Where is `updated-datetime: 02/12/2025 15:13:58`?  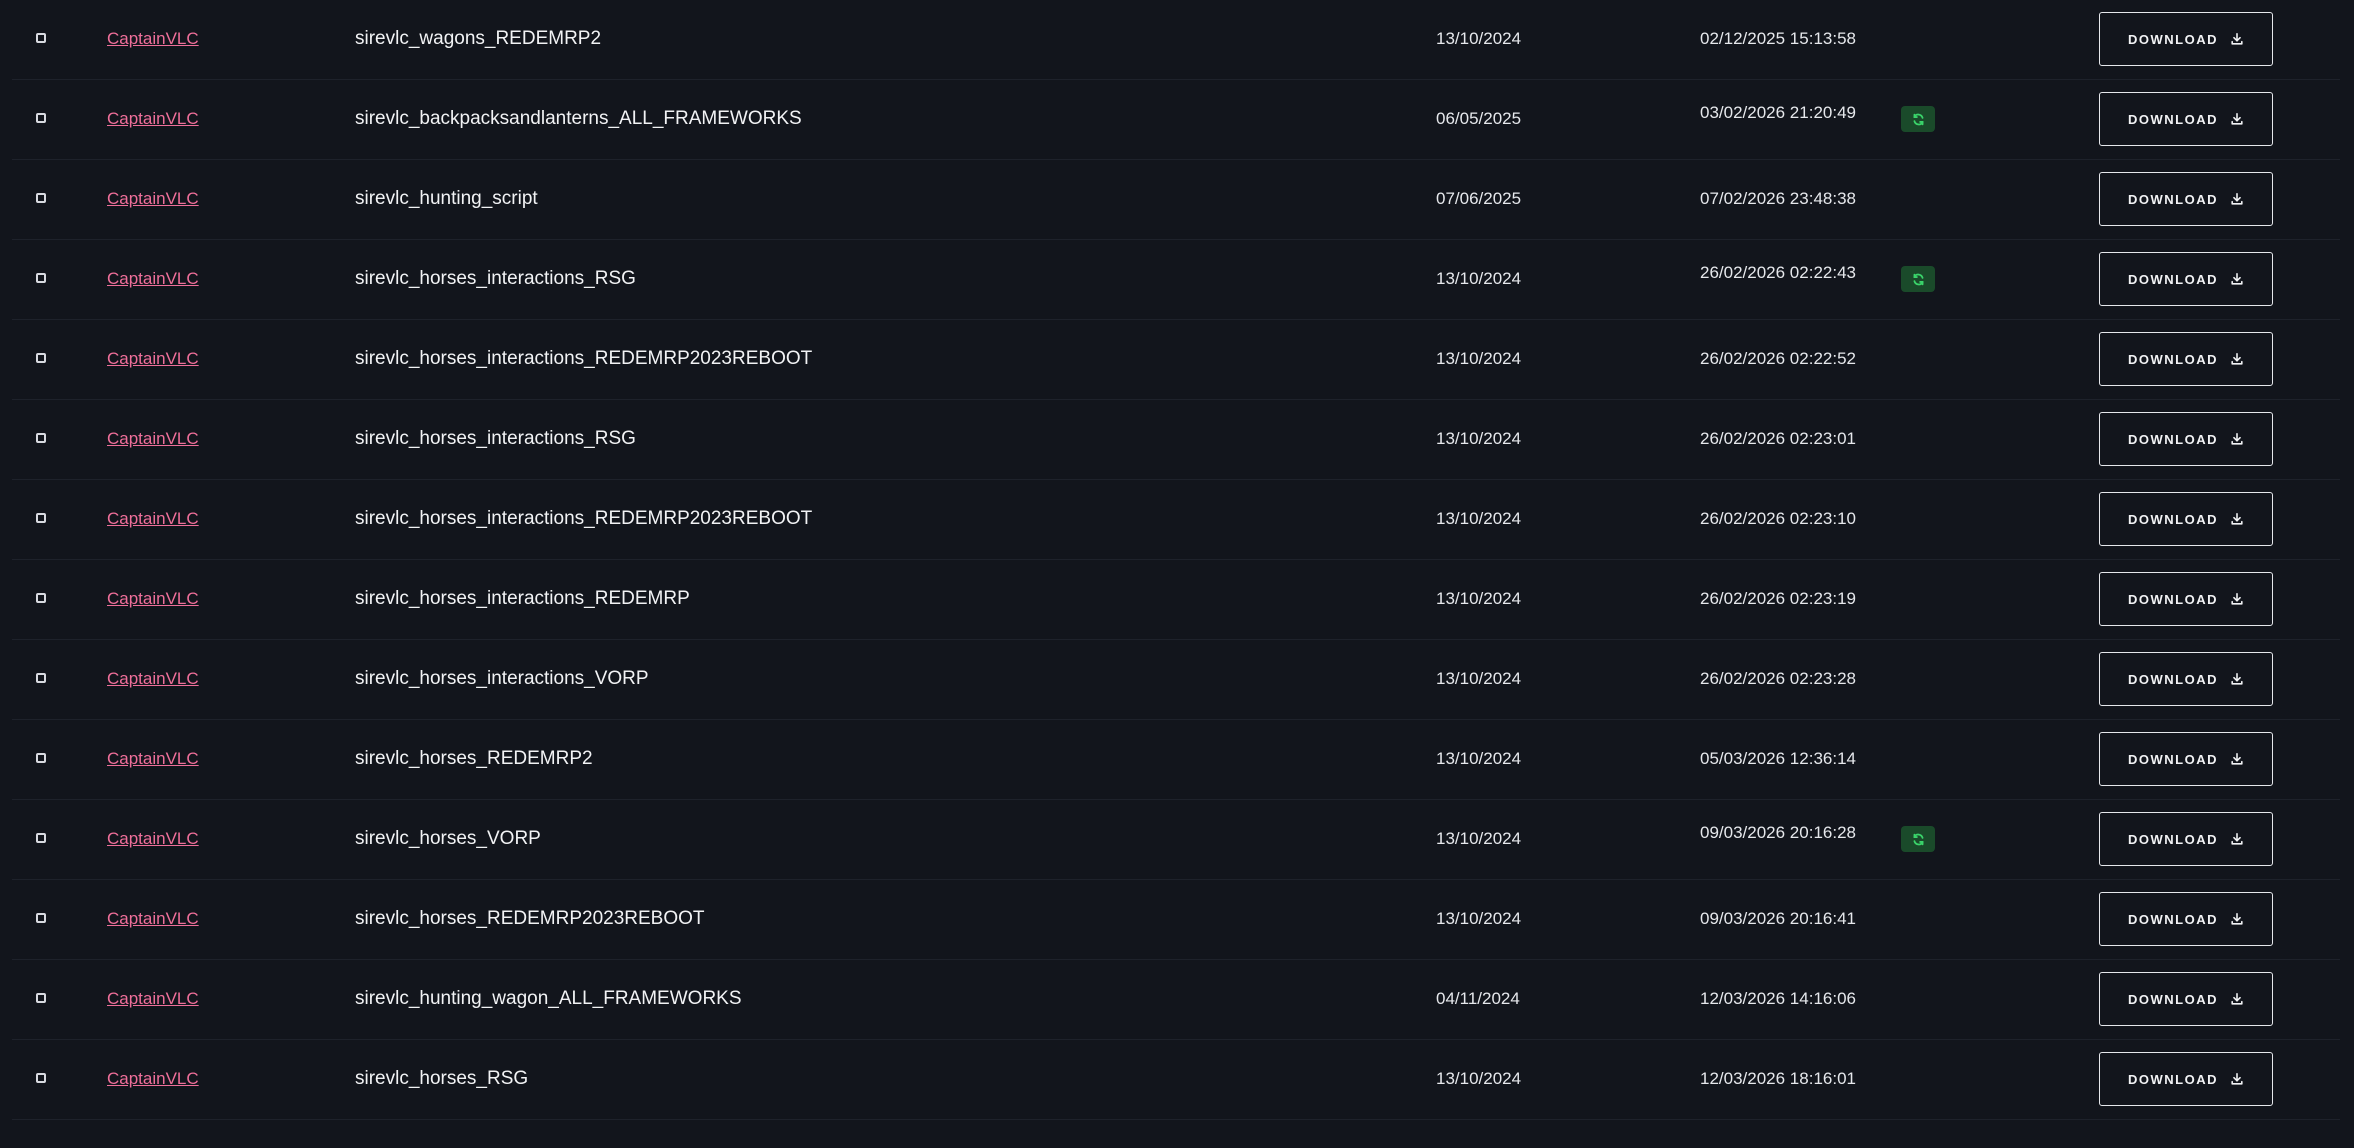 updated-datetime: 02/12/2025 15:13:58 is located at coordinates (1778, 38).